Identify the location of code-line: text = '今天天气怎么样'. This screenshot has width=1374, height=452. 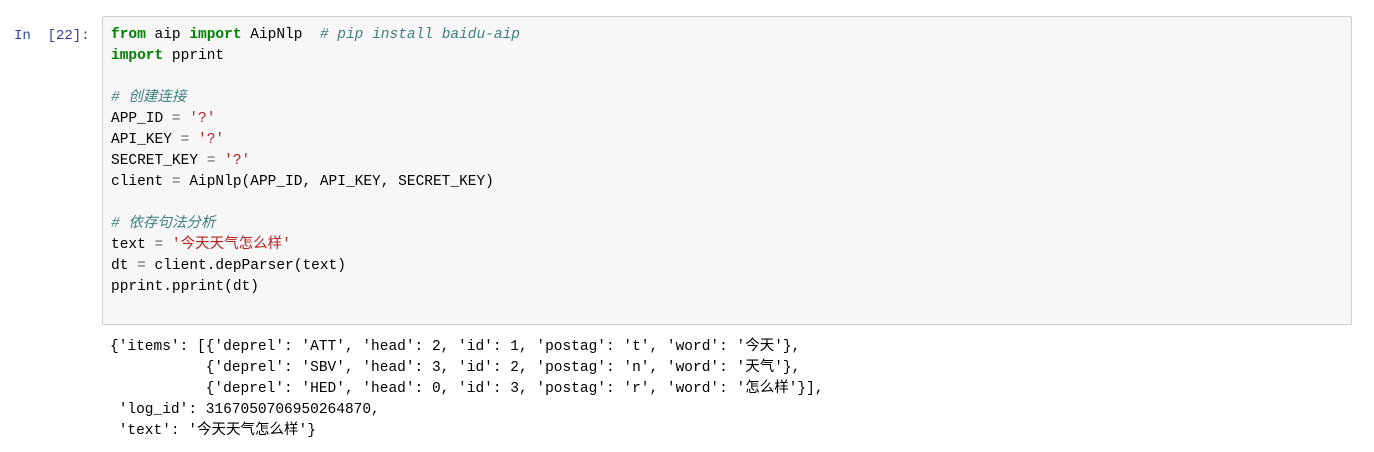
(315, 245).